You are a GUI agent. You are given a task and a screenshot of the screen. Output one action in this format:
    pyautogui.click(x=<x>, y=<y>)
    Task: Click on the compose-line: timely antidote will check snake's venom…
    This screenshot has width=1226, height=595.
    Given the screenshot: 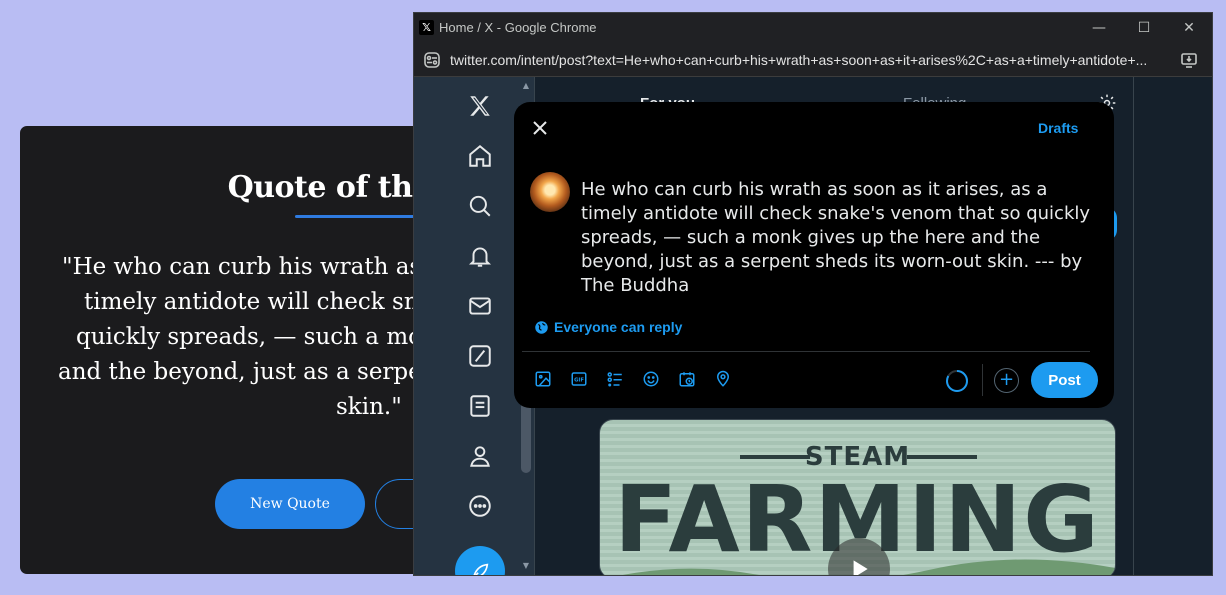 What is the action you would take?
    pyautogui.click(x=836, y=213)
    